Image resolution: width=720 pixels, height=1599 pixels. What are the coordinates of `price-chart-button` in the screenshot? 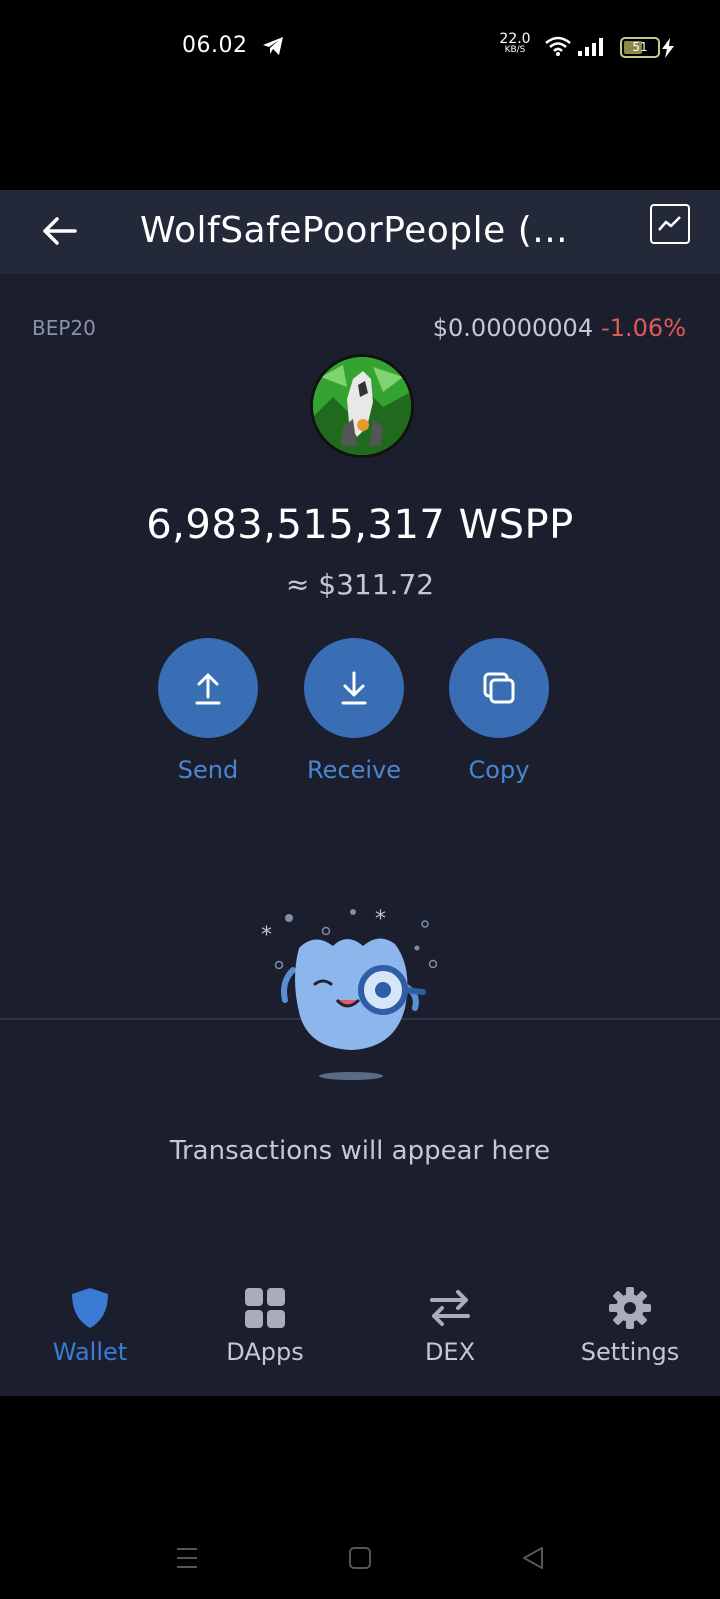 It's located at (670, 224).